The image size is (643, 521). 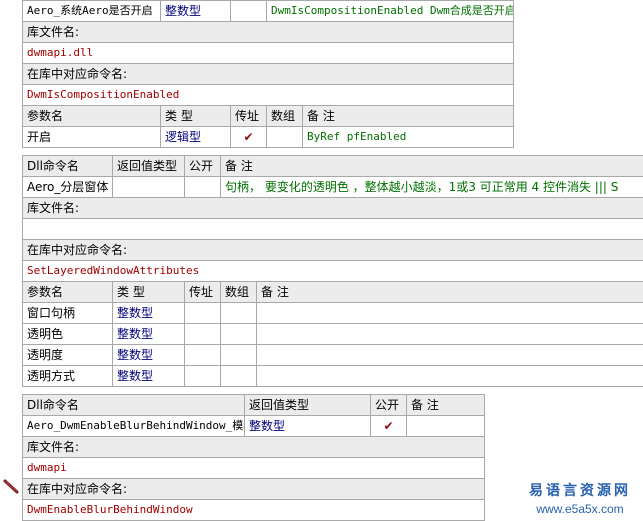 I want to click on param-row: 透明度 整数型, so click(x=333, y=355).